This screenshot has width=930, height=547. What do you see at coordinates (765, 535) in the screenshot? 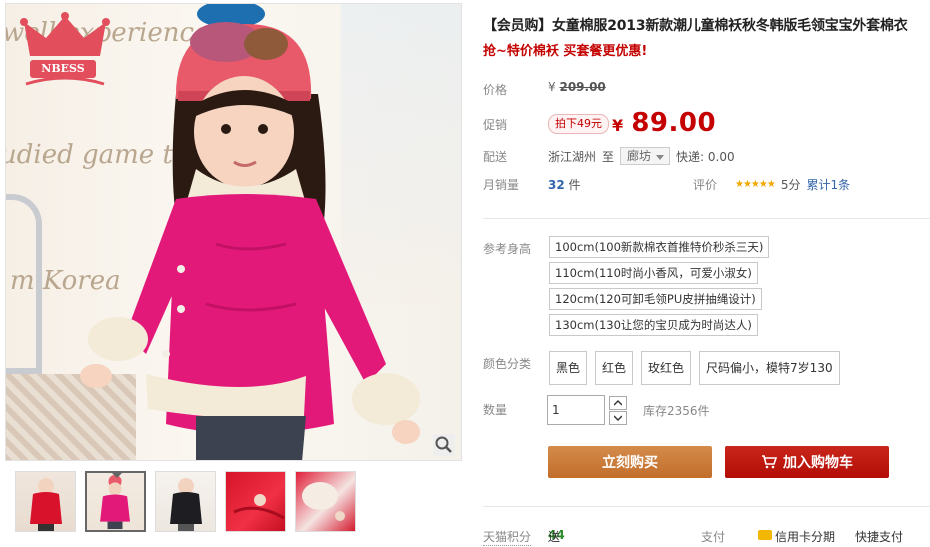
I see `credit-card-icon` at bounding box center [765, 535].